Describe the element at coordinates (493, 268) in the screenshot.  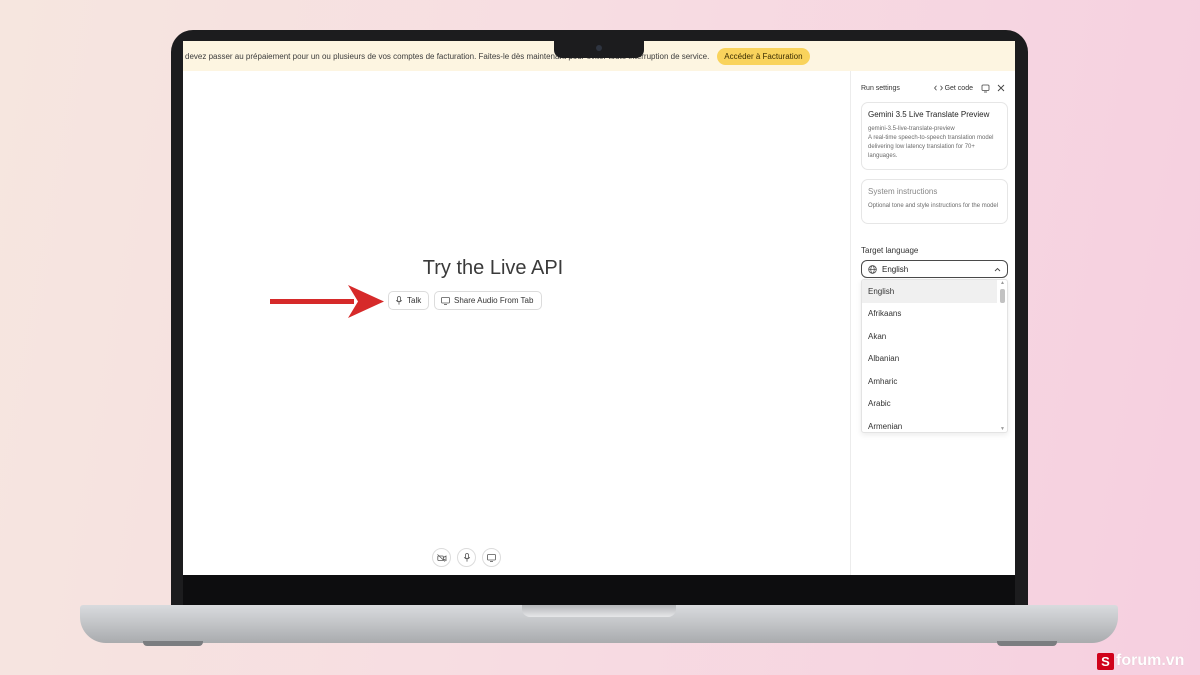
I see `page-title: Try the Live API` at that location.